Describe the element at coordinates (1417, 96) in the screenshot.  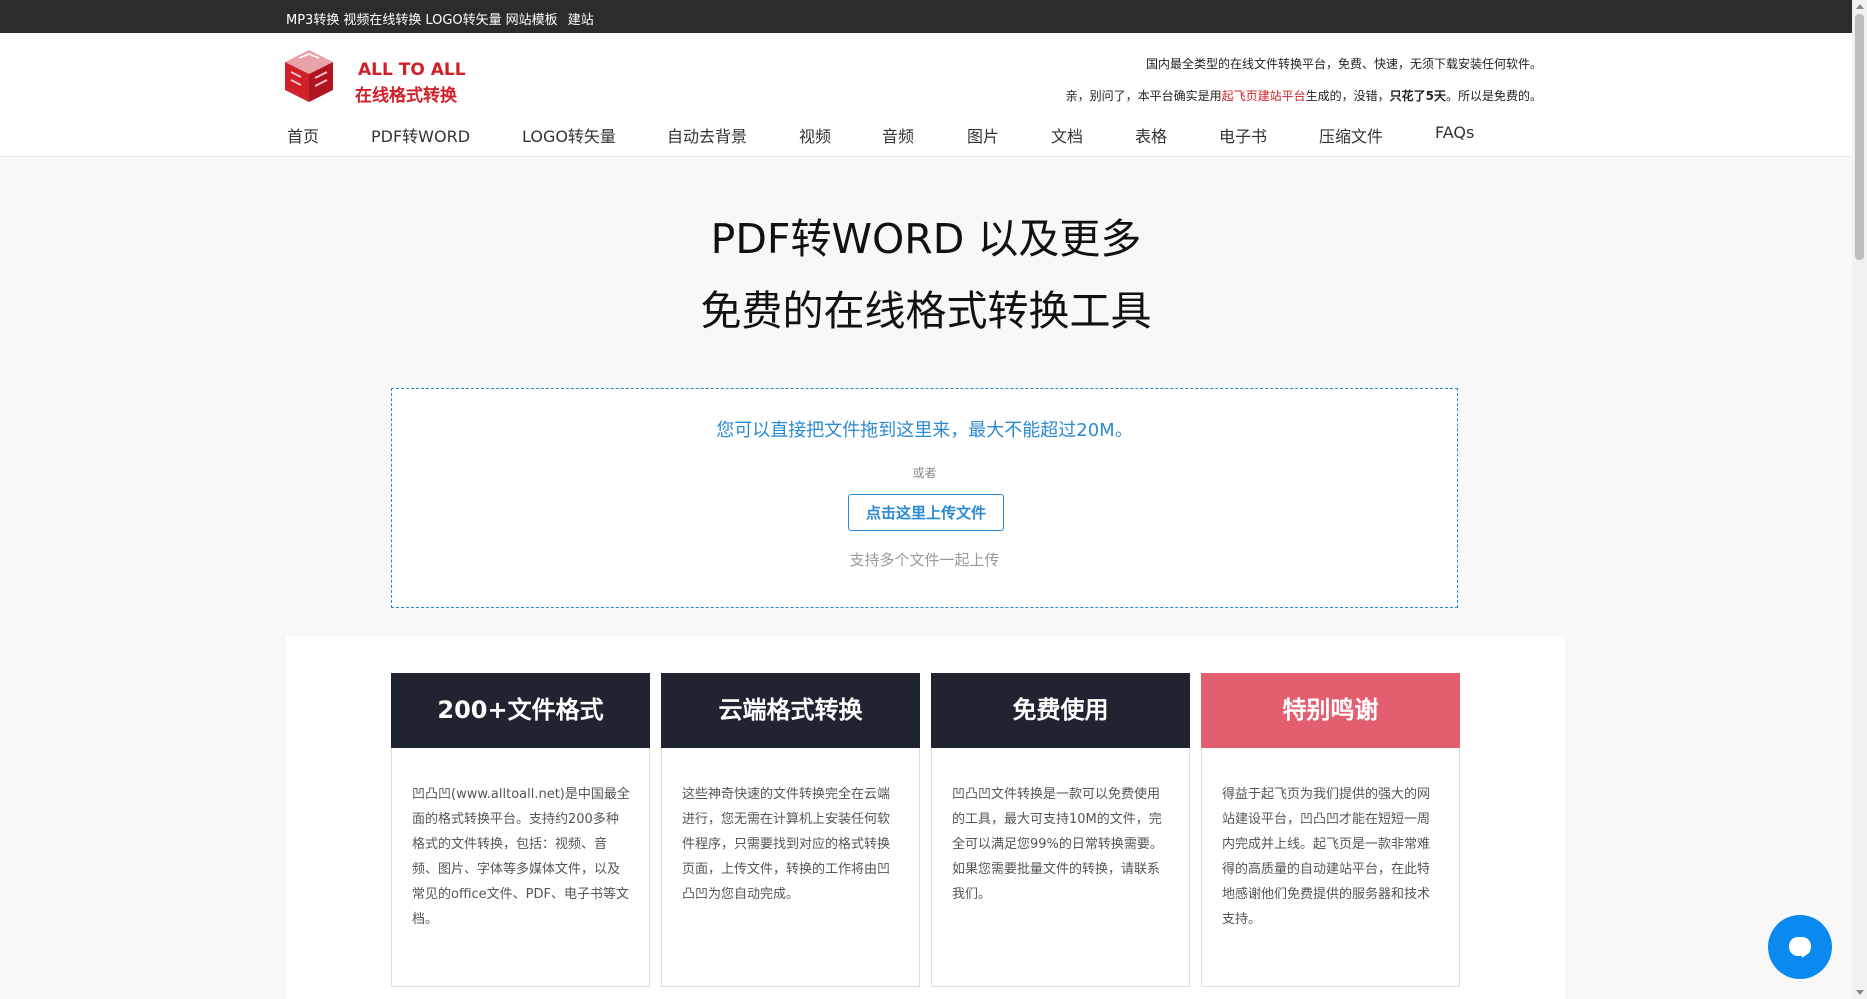
I see `tagline-2-bold: 只花了5天` at that location.